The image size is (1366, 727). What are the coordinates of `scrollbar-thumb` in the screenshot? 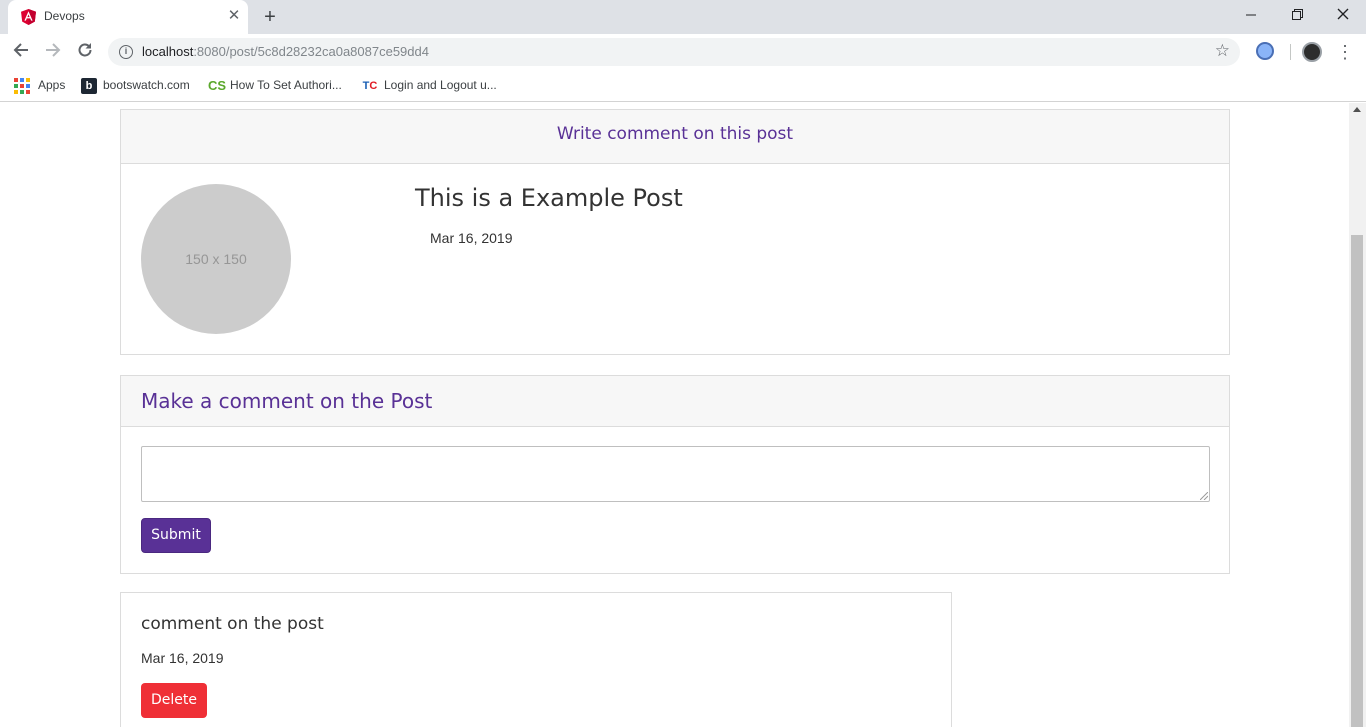 It's located at (1357, 481).